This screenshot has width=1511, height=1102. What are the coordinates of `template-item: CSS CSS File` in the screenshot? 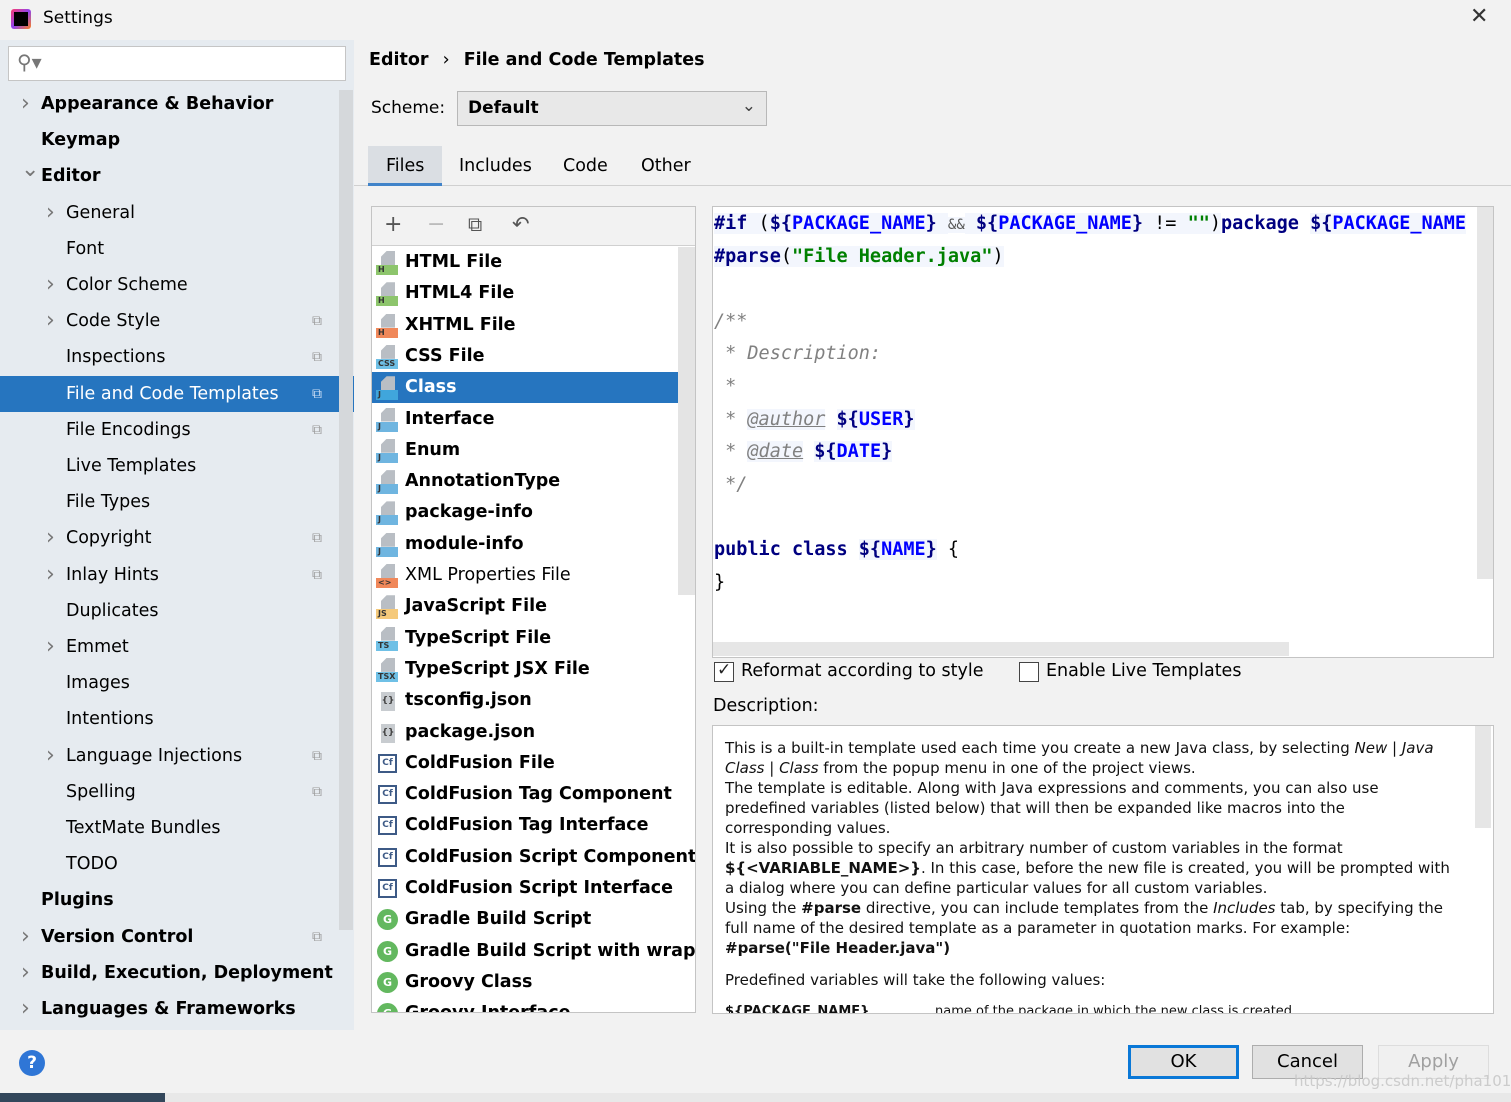 It's located at (533, 356).